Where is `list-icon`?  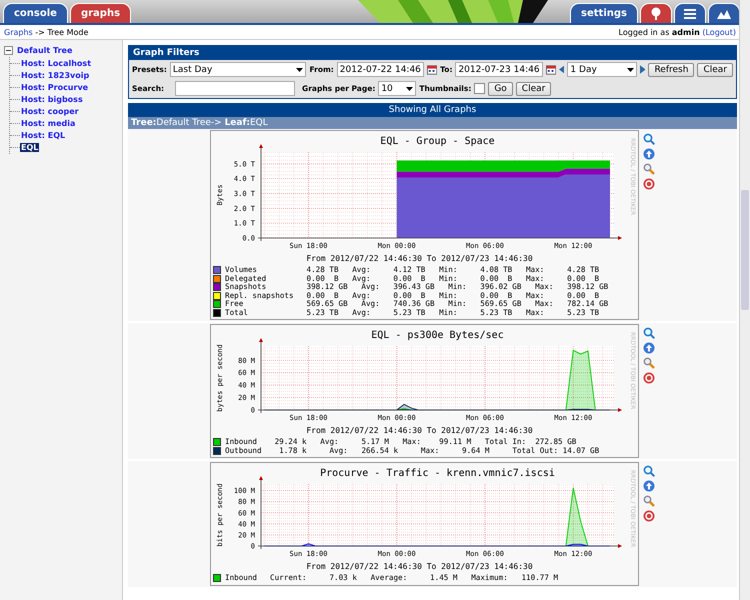
list-icon is located at coordinates (690, 13).